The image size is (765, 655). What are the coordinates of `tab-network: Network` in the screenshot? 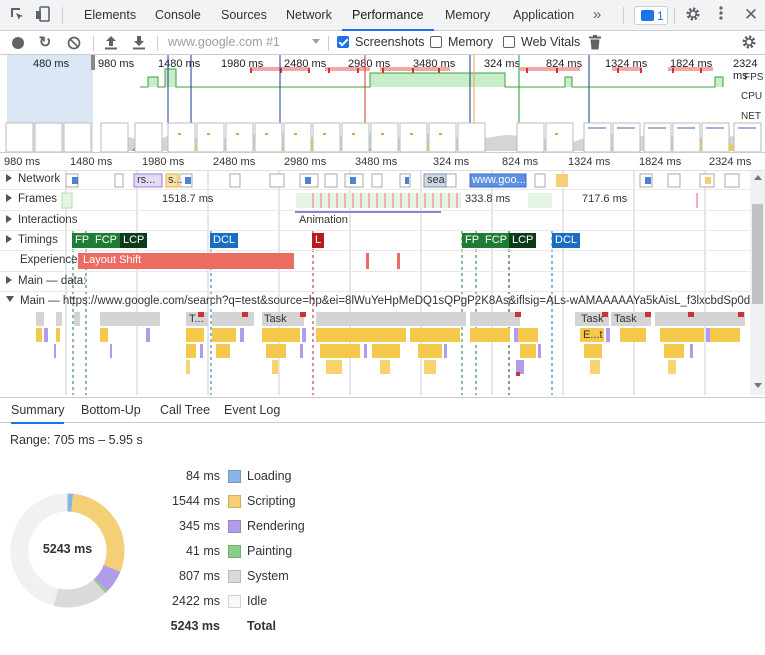 It's located at (309, 15).